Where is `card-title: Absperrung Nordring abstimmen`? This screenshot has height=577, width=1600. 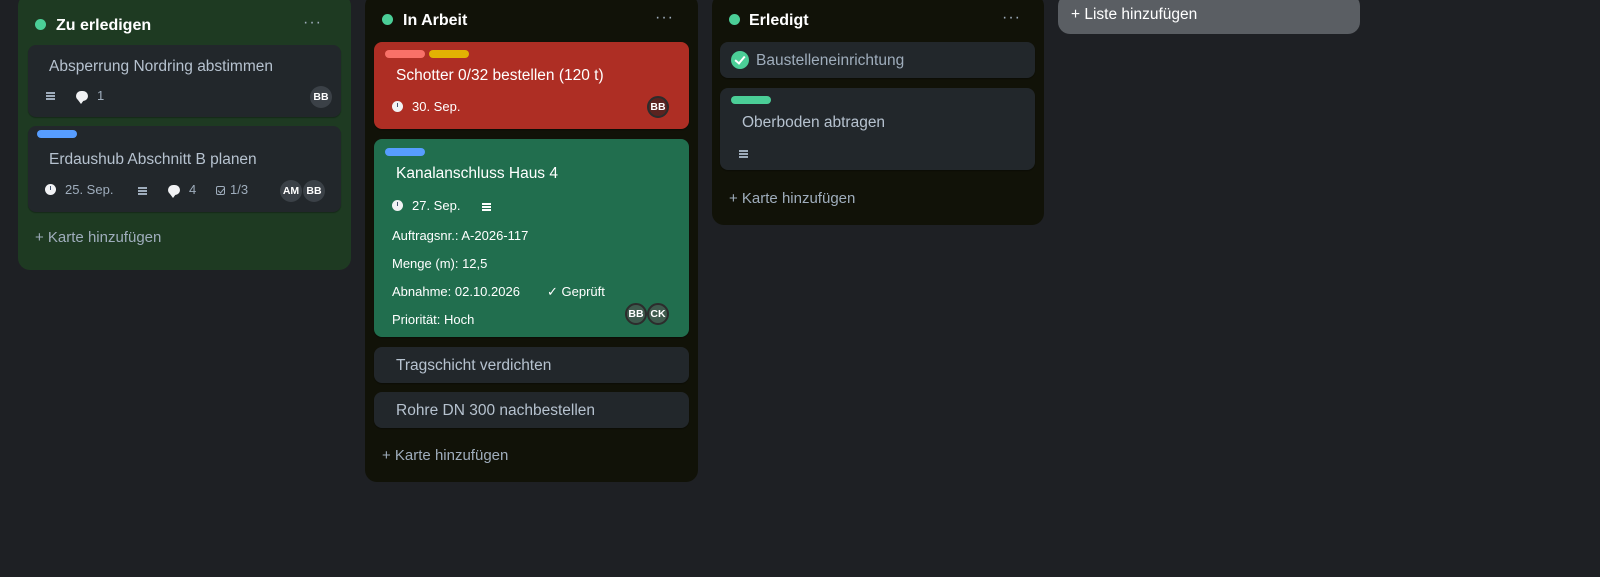
card-title: Absperrung Nordring abstimmen is located at coordinates (161, 66).